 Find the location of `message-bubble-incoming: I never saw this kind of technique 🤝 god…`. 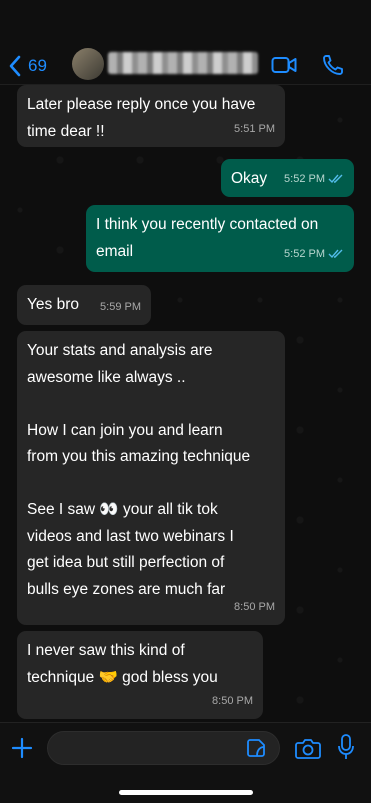

message-bubble-incoming: I never saw this kind of technique 🤝 god… is located at coordinates (140, 675).